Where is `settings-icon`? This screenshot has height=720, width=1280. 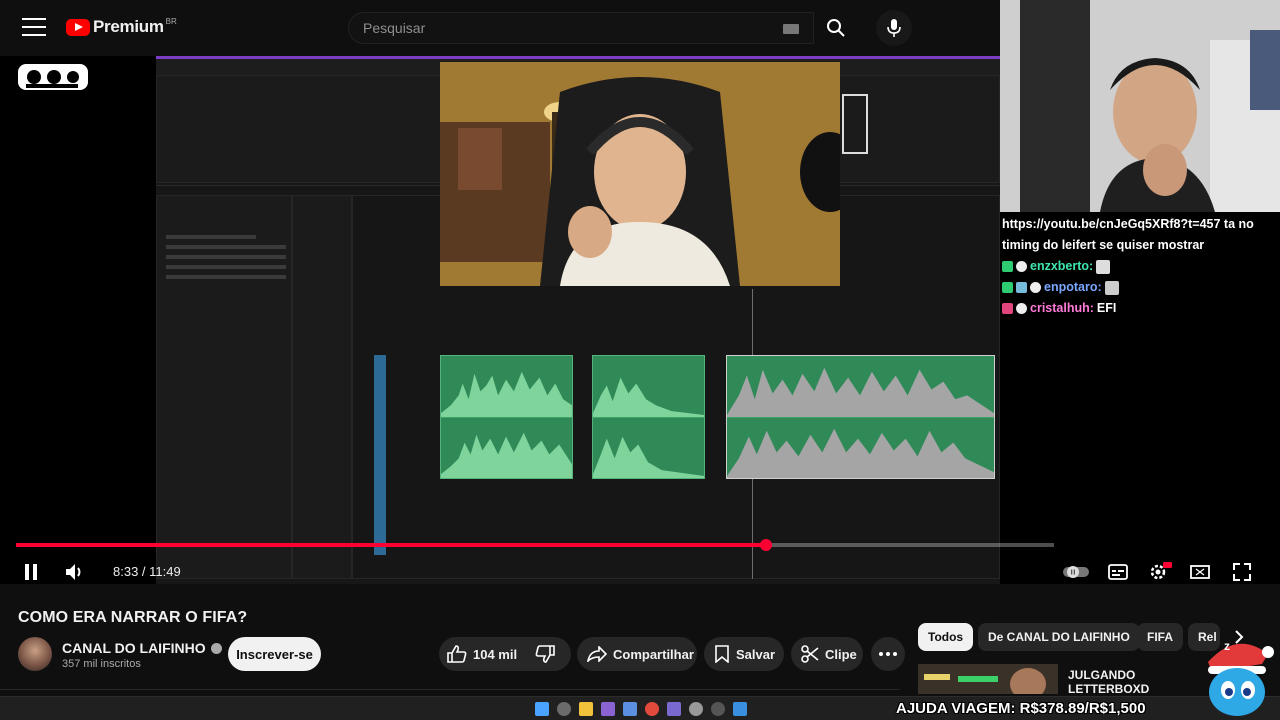 settings-icon is located at coordinates (1161, 571).